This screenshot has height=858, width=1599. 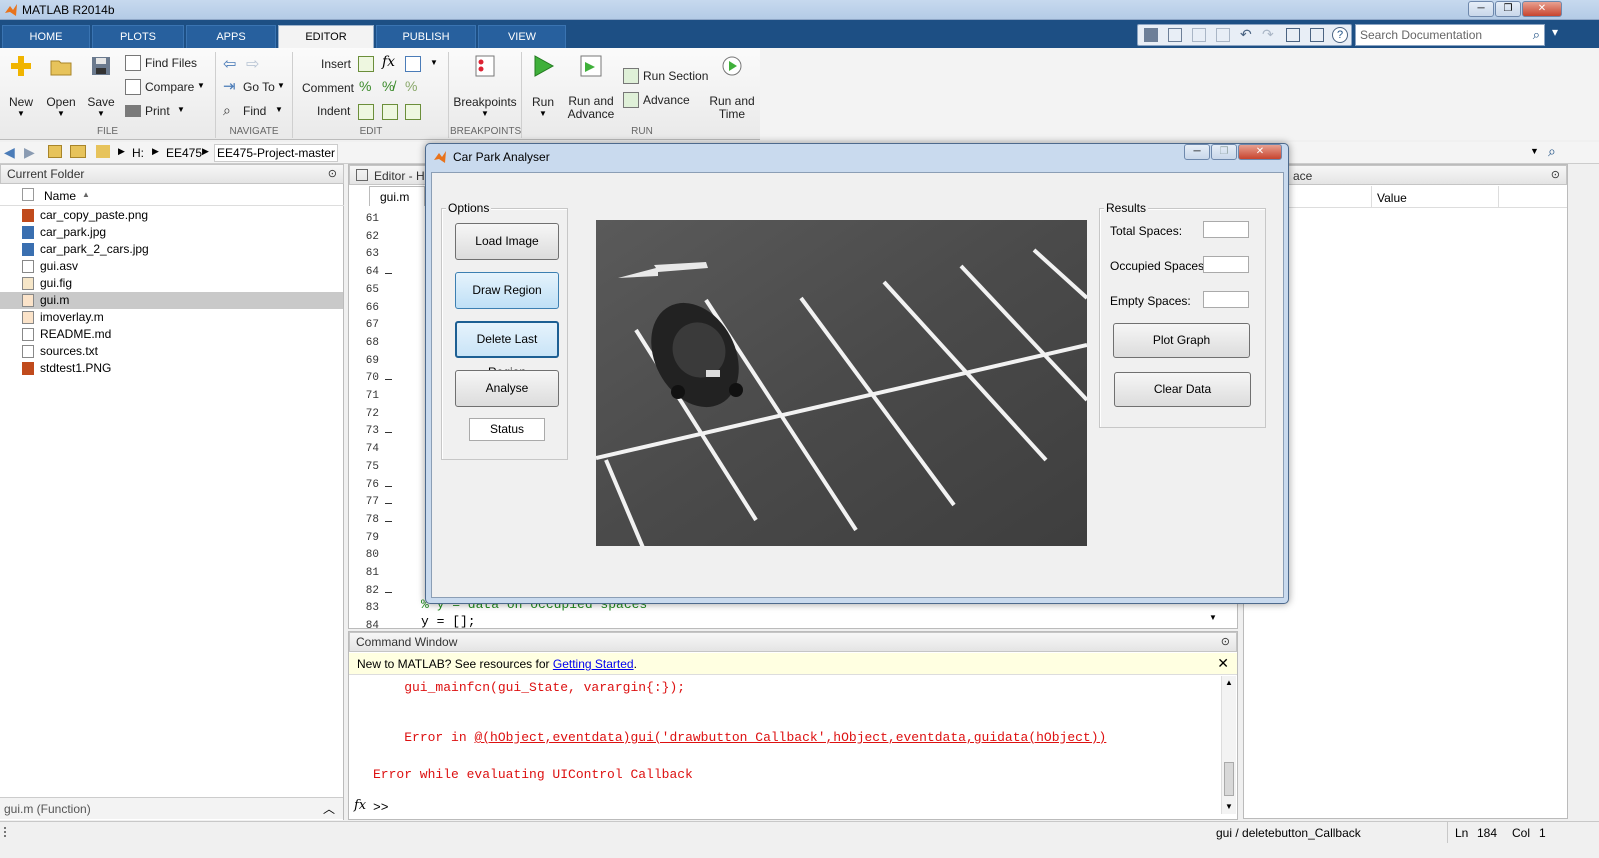 I want to click on find-files-button: Find Files, so click(x=165, y=64).